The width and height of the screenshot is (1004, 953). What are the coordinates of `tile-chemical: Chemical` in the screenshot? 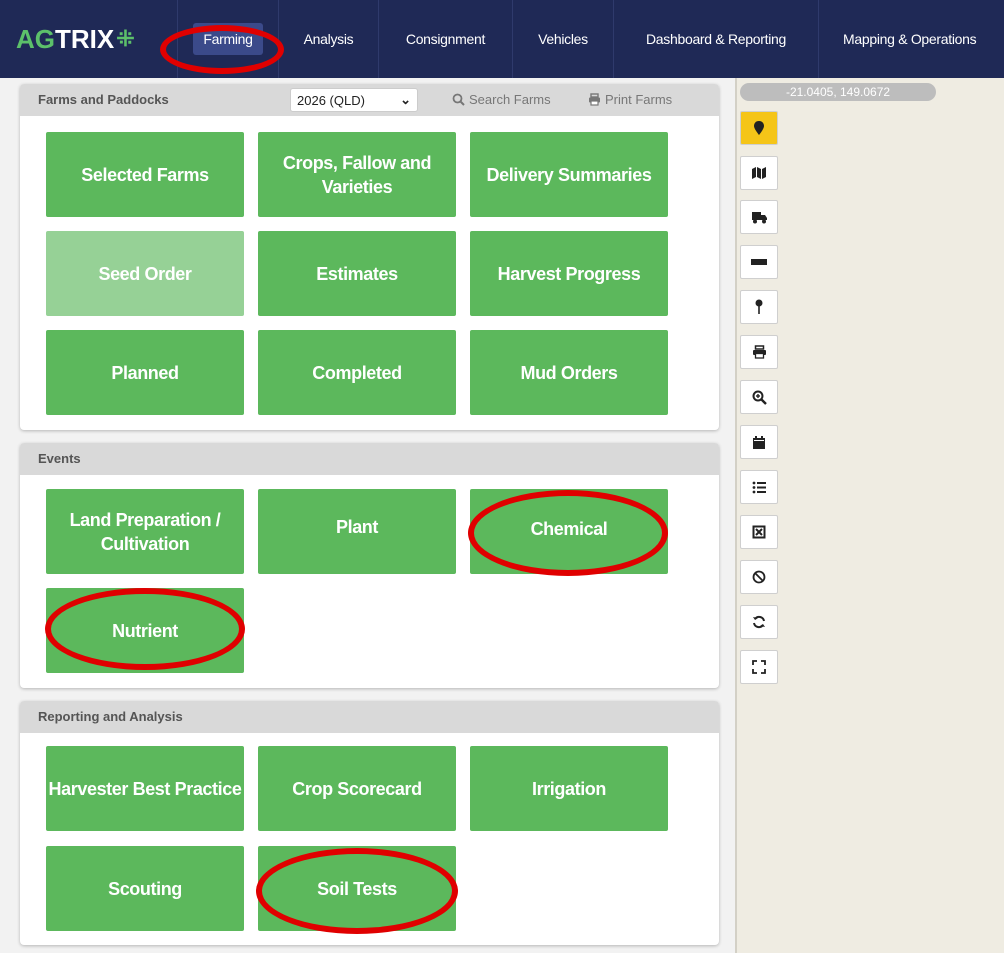 It's located at (569, 531).